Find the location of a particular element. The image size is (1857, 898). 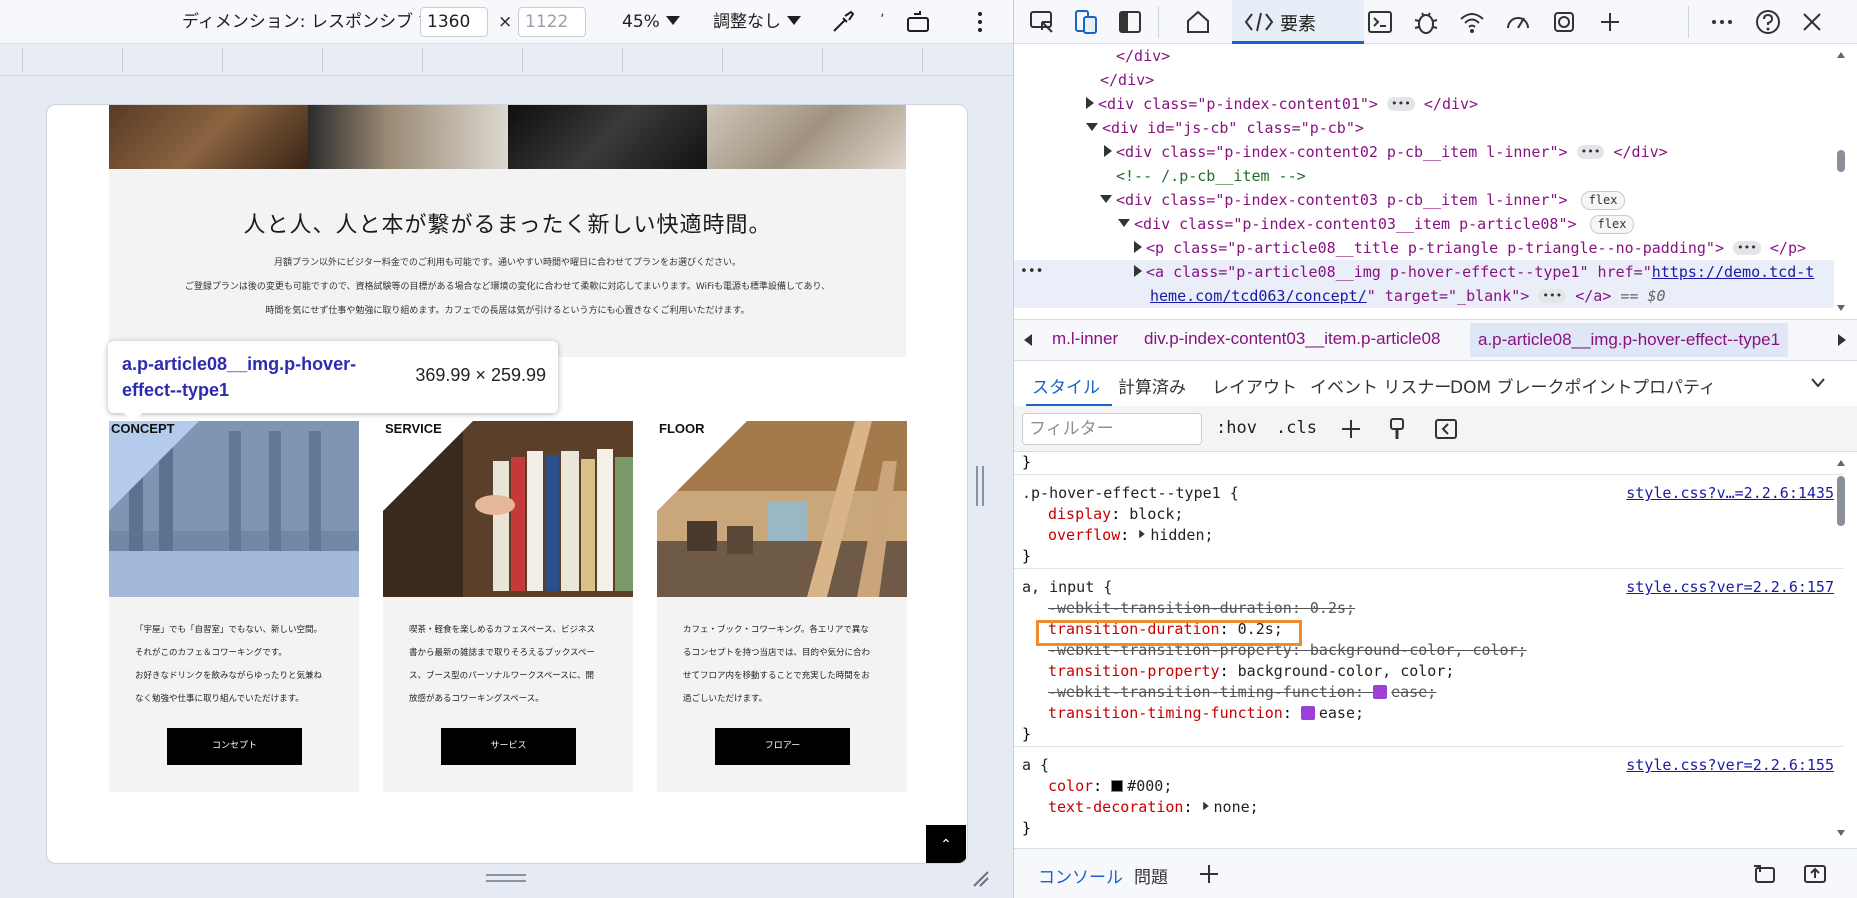

add-panel-icon is located at coordinates (1610, 22).